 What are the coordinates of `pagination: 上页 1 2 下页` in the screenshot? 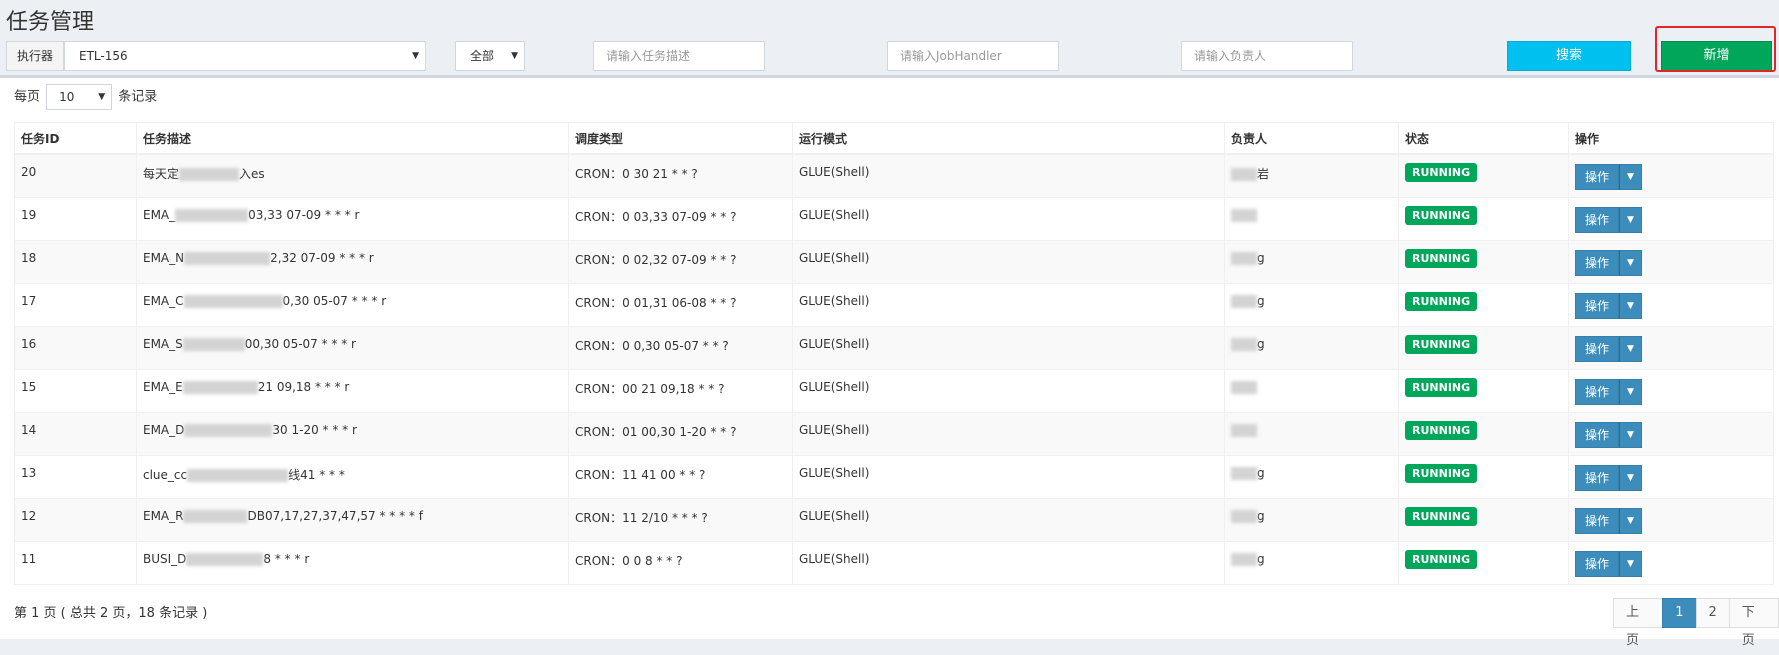 It's located at (1696, 623).